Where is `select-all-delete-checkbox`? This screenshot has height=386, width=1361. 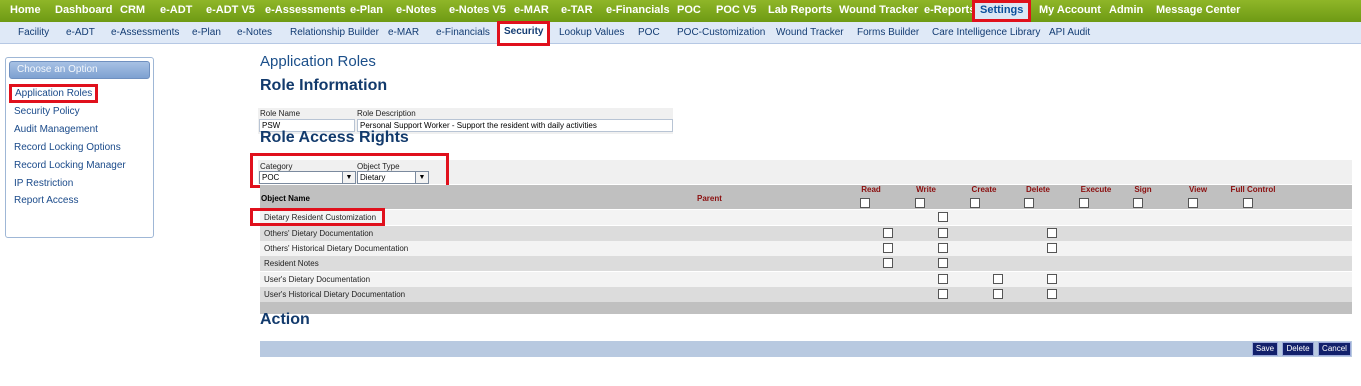 select-all-delete-checkbox is located at coordinates (1029, 203).